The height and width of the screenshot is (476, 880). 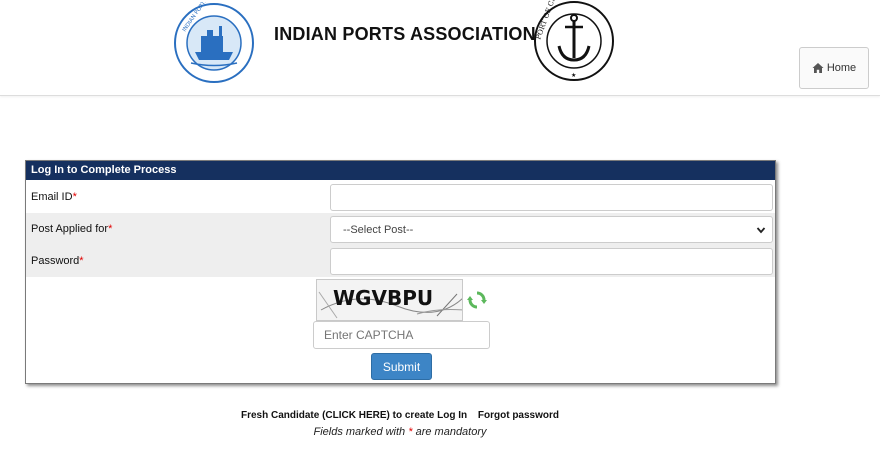 What do you see at coordinates (378, 229) in the screenshot?
I see `post-select-value: --Select Post--` at bounding box center [378, 229].